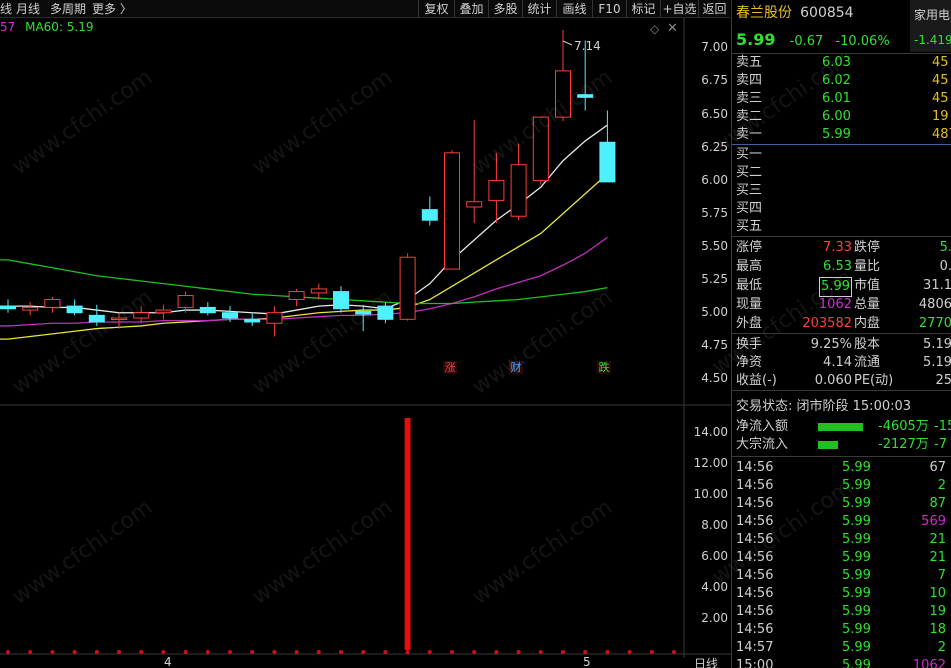 The width and height of the screenshot is (951, 668). I want to click on level-price: 6.01, so click(836, 98).